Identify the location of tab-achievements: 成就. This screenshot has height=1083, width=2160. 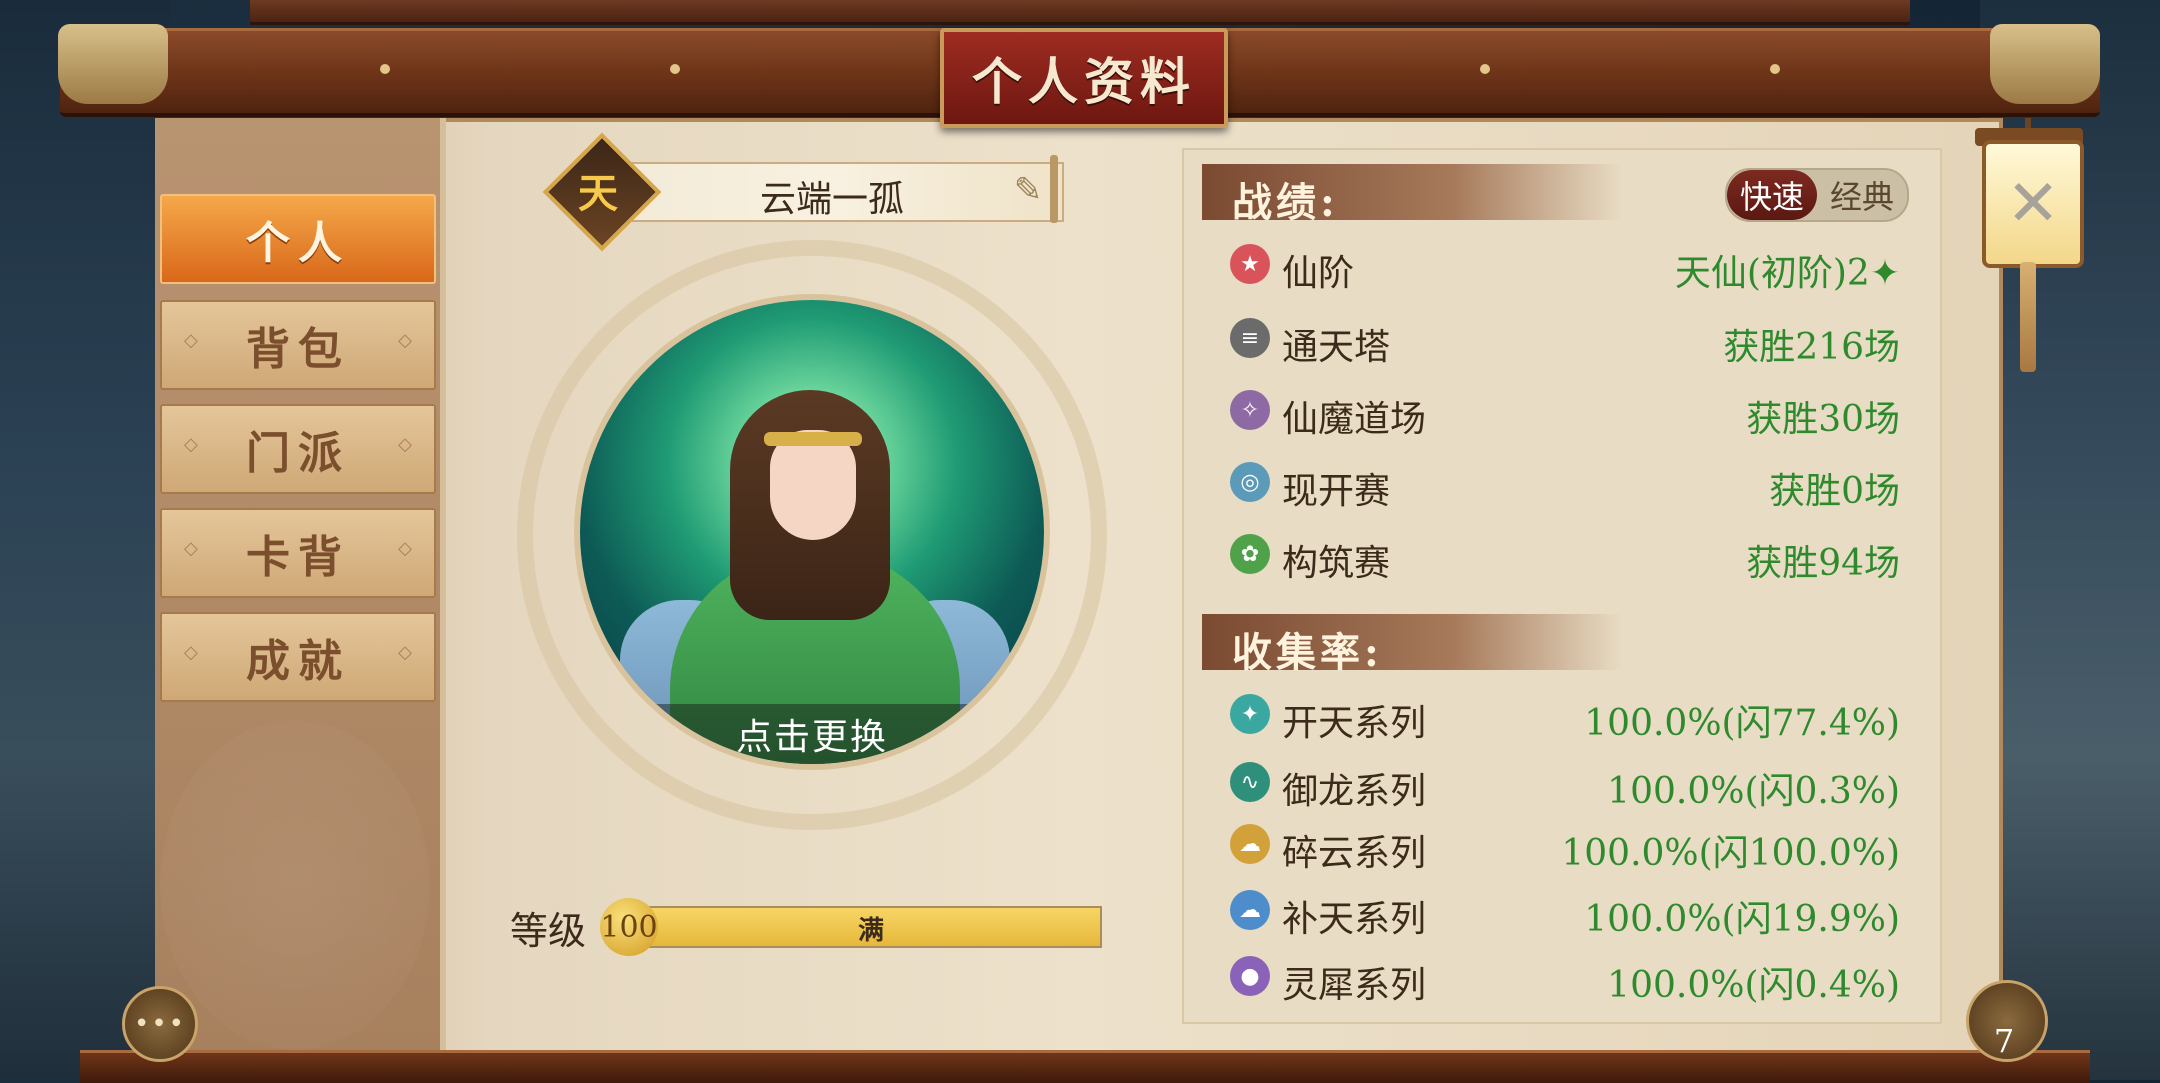
(298, 657).